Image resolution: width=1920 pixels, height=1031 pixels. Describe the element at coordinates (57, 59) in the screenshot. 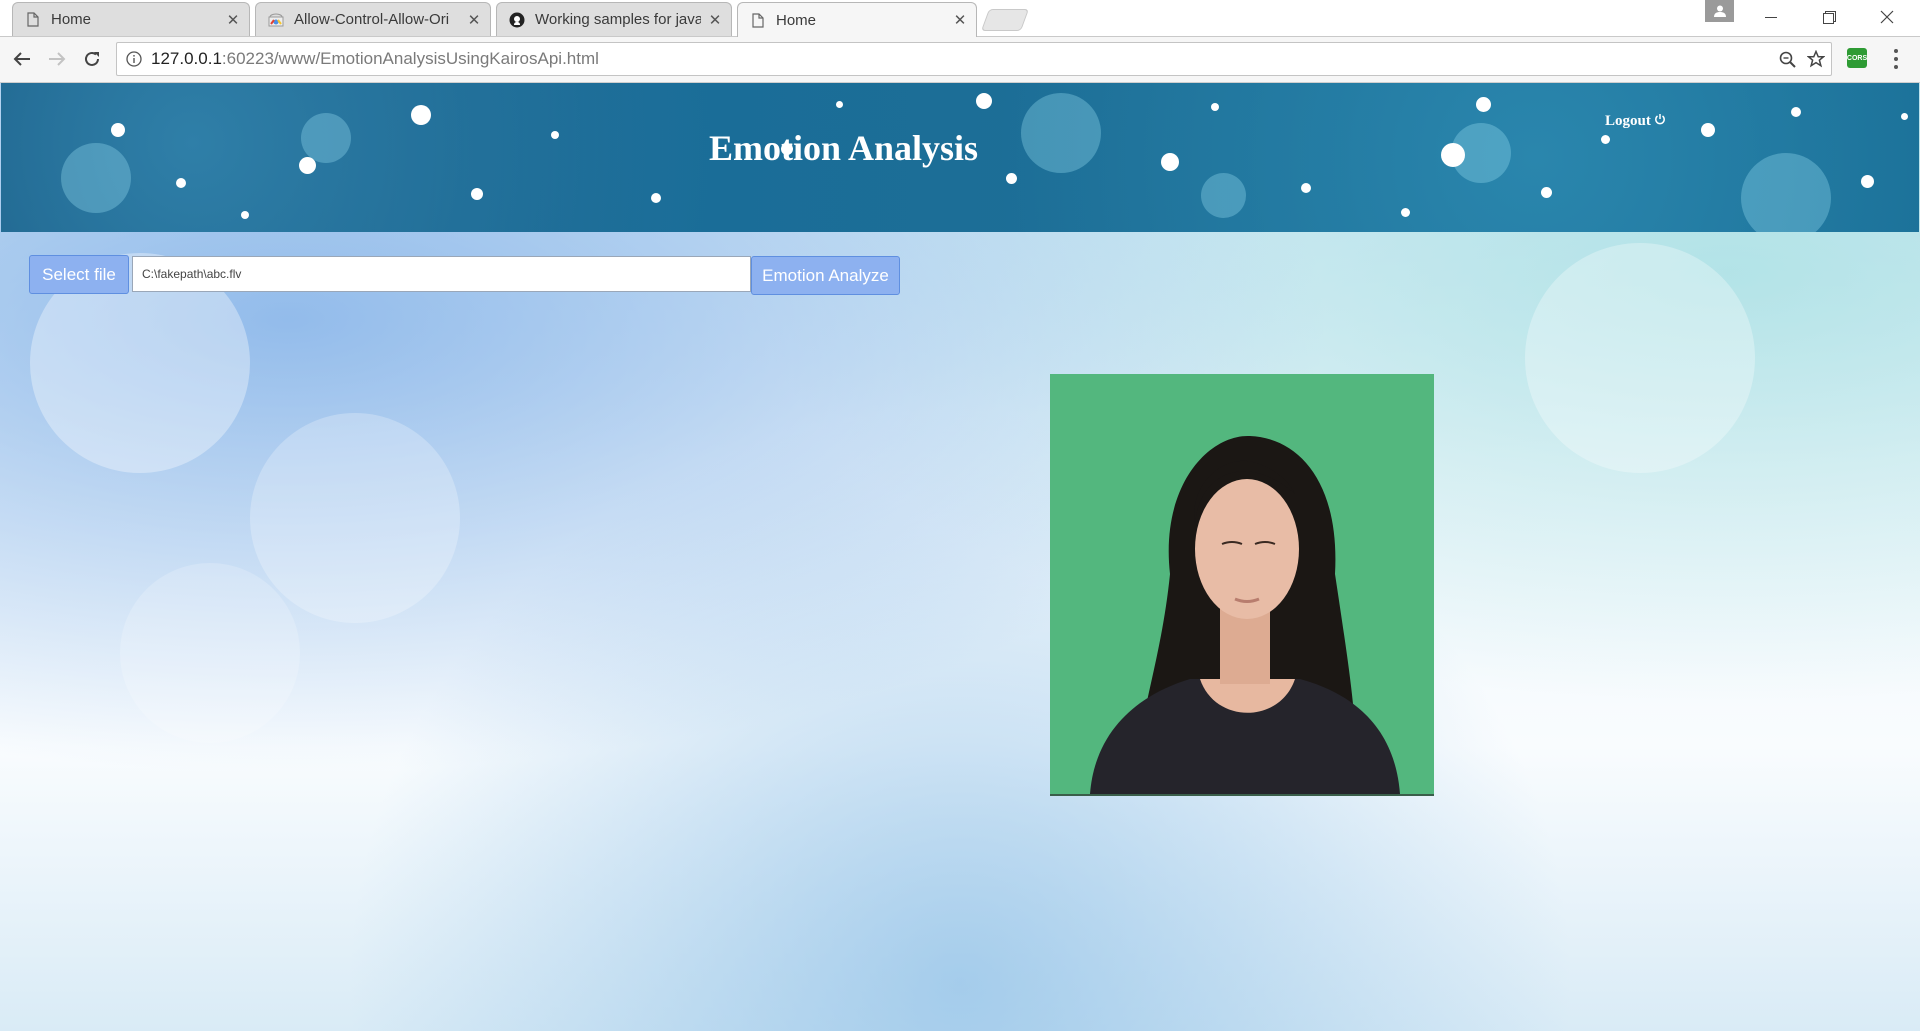

I see `forward-icon` at that location.